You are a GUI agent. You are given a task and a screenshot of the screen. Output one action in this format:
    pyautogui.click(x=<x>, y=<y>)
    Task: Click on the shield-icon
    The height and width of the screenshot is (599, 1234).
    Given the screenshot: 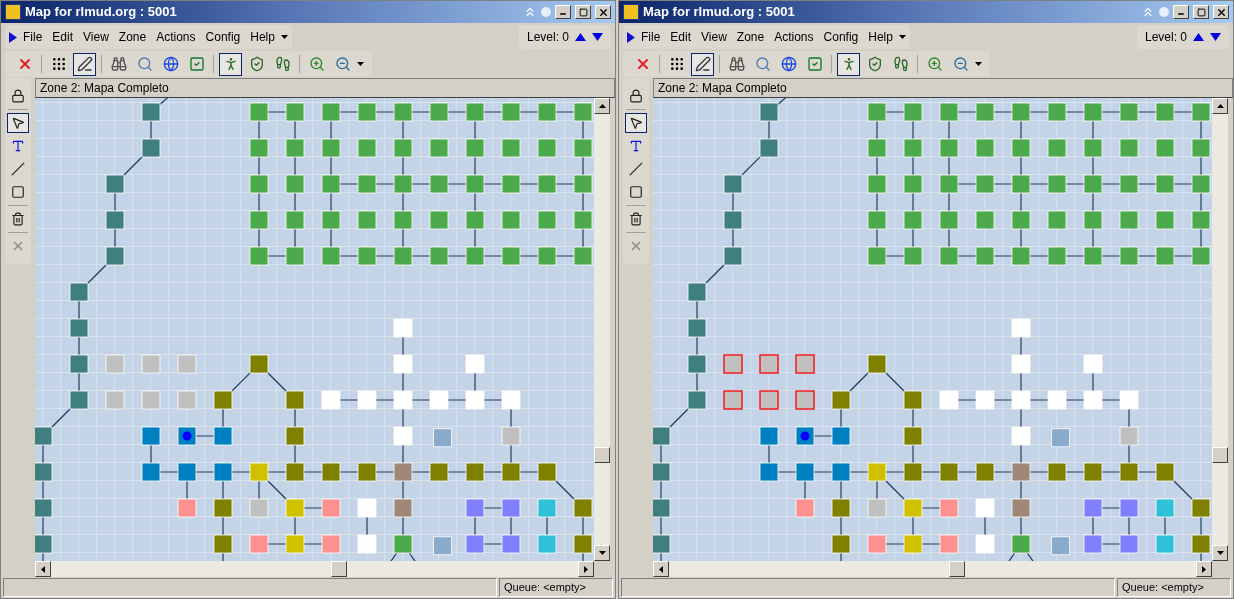 What is the action you would take?
    pyautogui.click(x=874, y=64)
    